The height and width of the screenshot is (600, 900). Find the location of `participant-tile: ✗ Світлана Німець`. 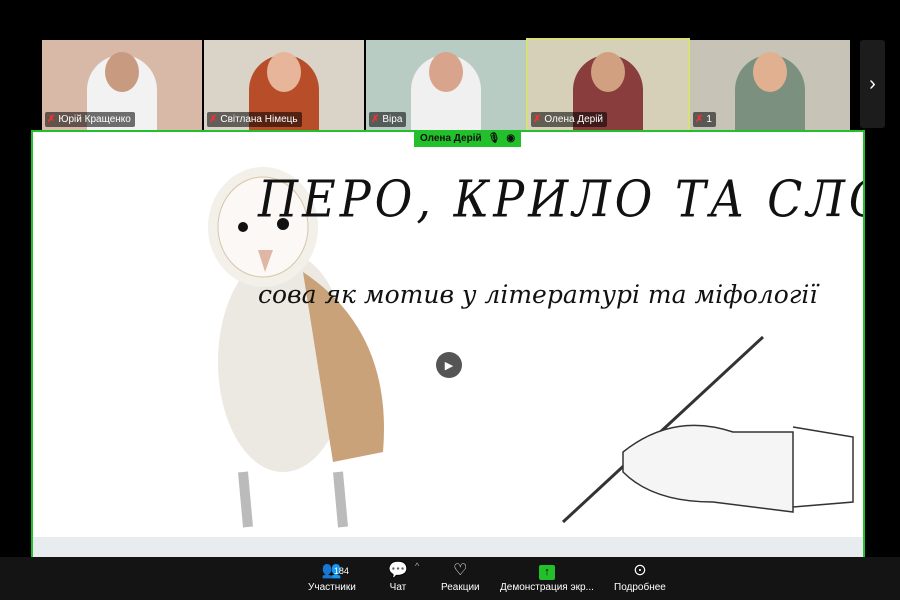

participant-tile: ✗ Світлана Німець is located at coordinates (284, 85).